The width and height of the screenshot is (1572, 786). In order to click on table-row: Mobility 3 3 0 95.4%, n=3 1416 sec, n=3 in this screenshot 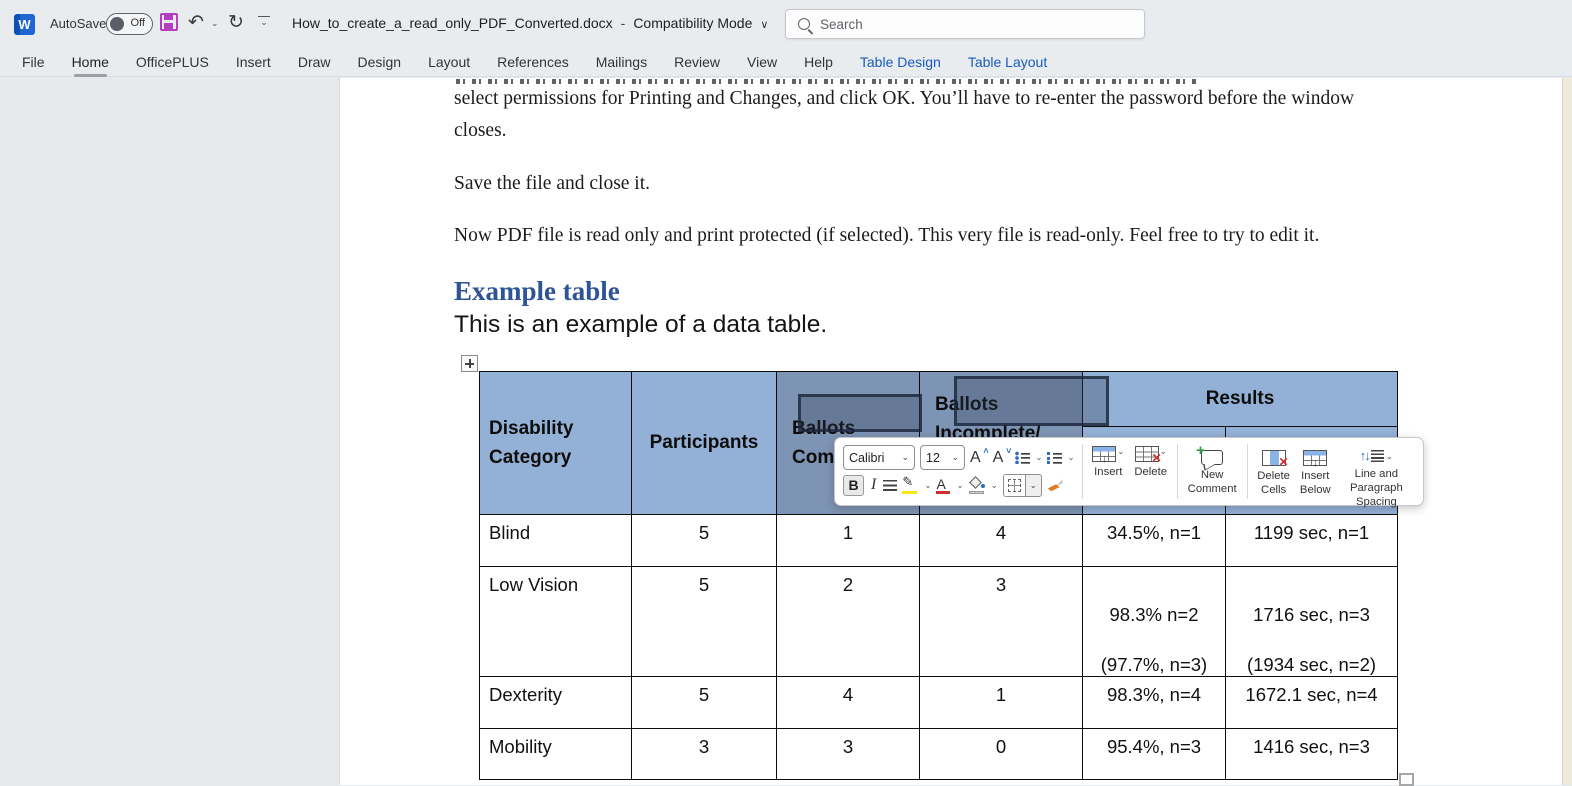, I will do `click(939, 754)`.